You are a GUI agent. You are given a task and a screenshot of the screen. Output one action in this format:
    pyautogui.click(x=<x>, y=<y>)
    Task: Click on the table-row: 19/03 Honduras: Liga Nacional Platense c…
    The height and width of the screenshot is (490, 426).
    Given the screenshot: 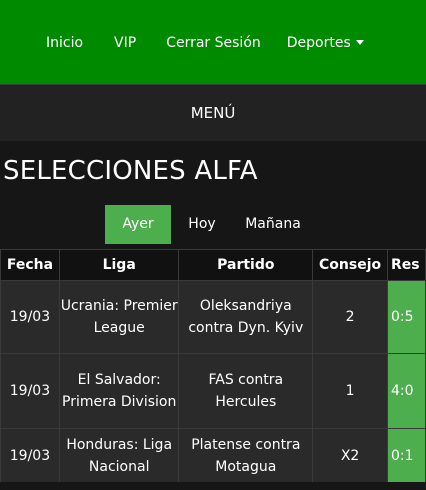 What is the action you would take?
    pyautogui.click(x=213, y=456)
    